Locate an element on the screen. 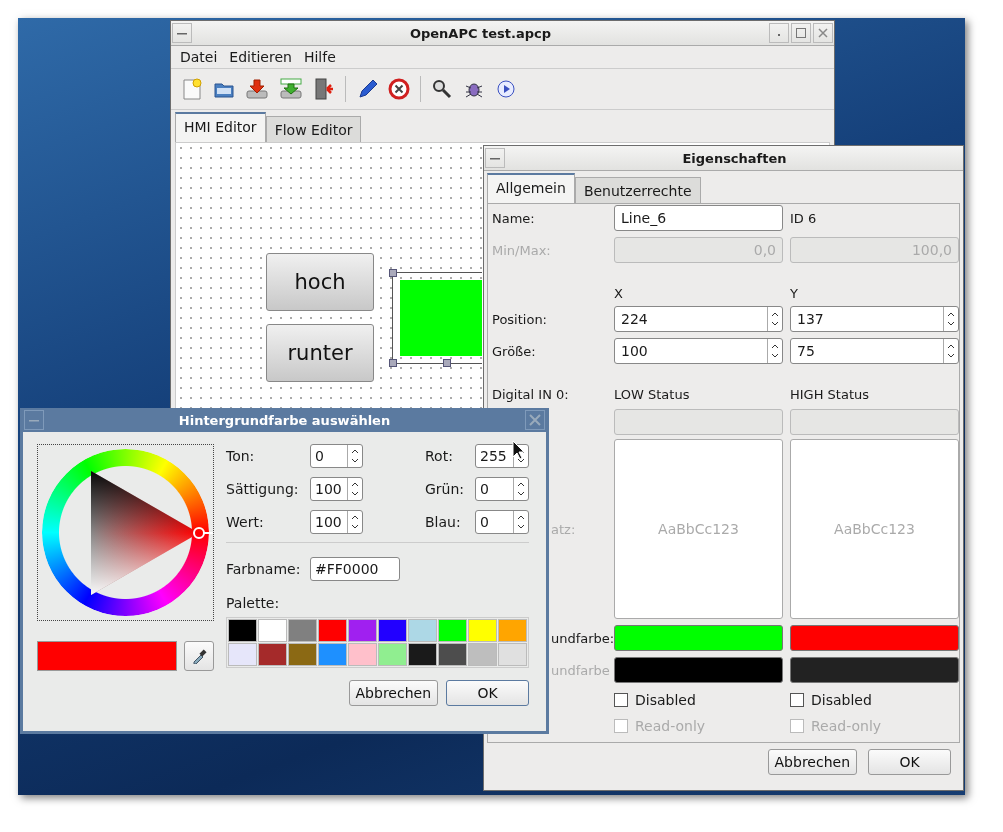 Image resolution: width=1003 pixels, height=832 pixels. exit-door-icon is located at coordinates (324, 89).